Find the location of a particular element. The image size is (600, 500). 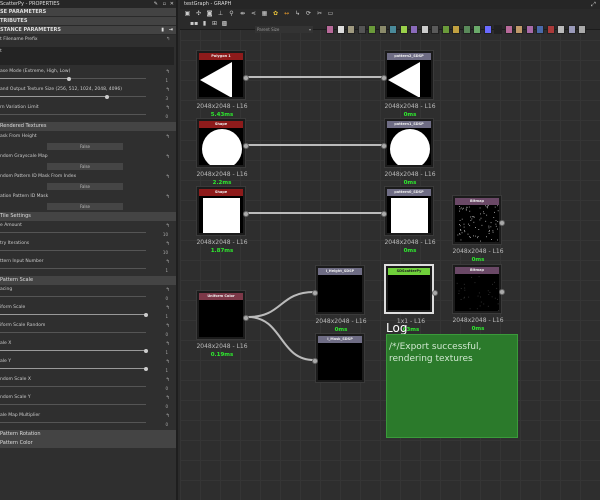

maximize-icon: ▫ is located at coordinates (164, 4).